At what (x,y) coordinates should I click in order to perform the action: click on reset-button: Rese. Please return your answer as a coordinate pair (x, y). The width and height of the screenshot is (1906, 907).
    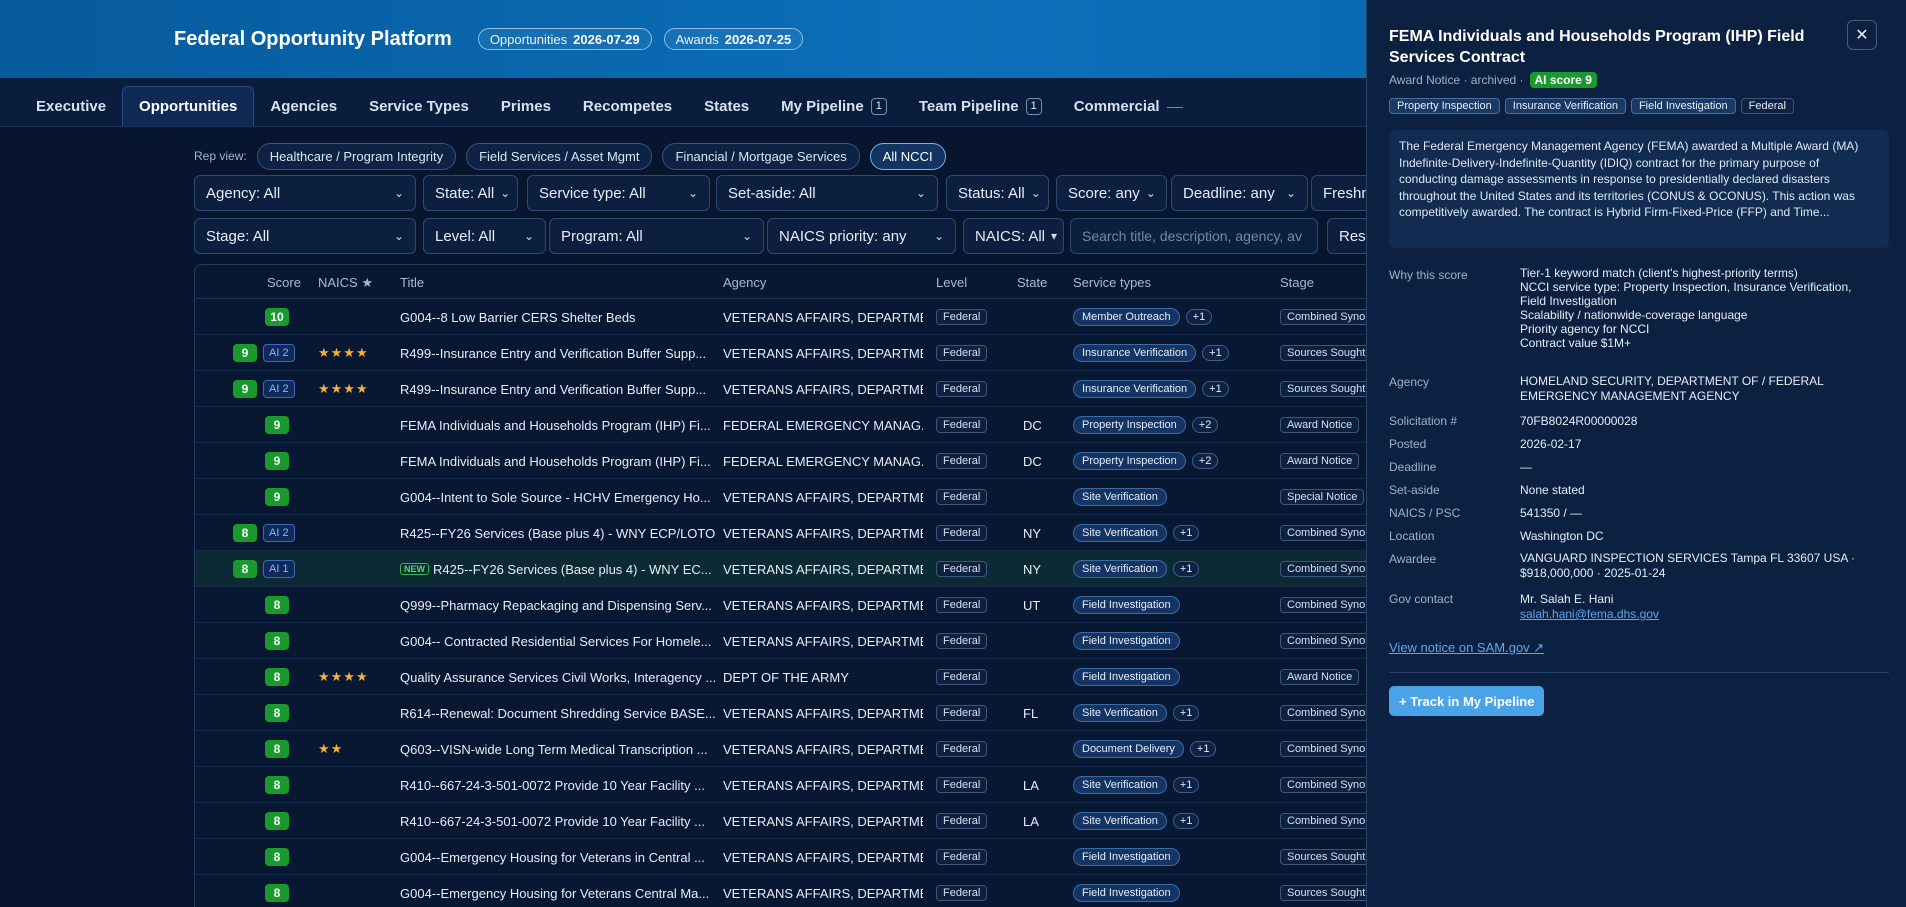
    Looking at the image, I should click on (1349, 236).